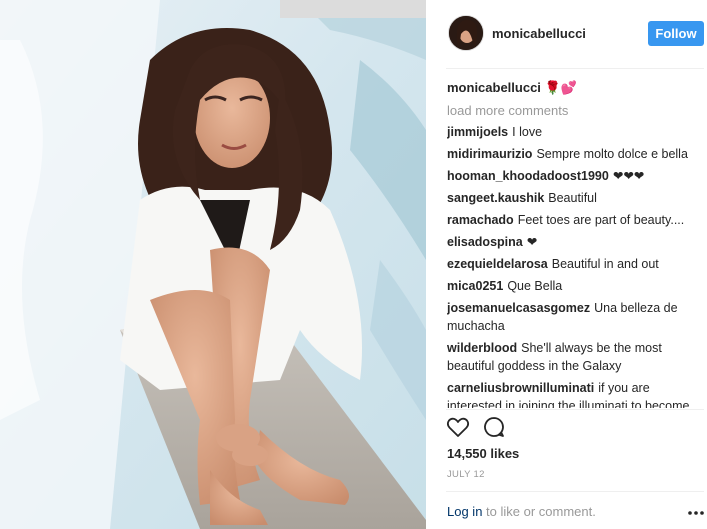  What do you see at coordinates (577, 111) in the screenshot?
I see `load-more-comments-link: load more comments` at bounding box center [577, 111].